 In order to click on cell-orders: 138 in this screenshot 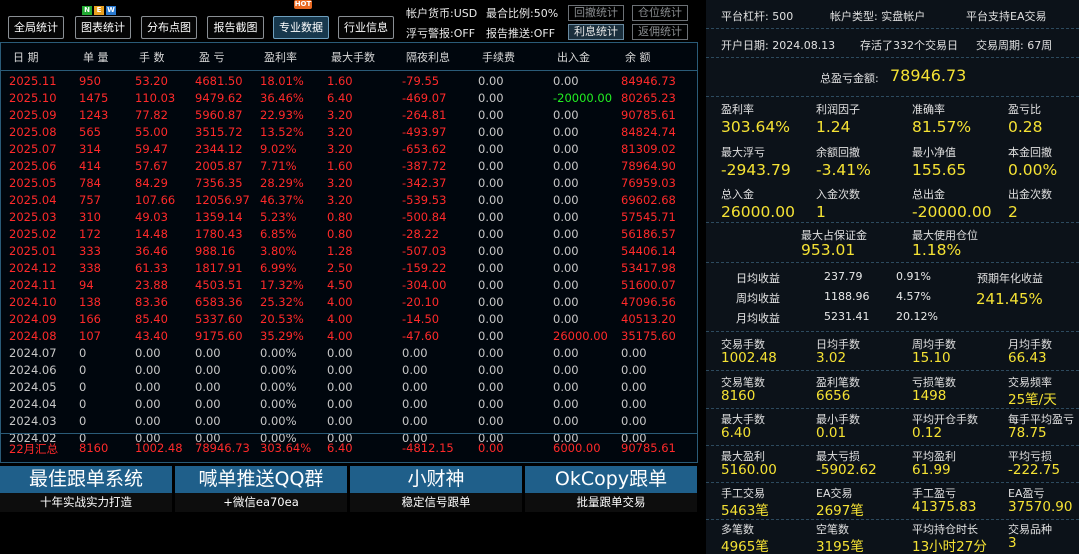, I will do `click(90, 302)`.